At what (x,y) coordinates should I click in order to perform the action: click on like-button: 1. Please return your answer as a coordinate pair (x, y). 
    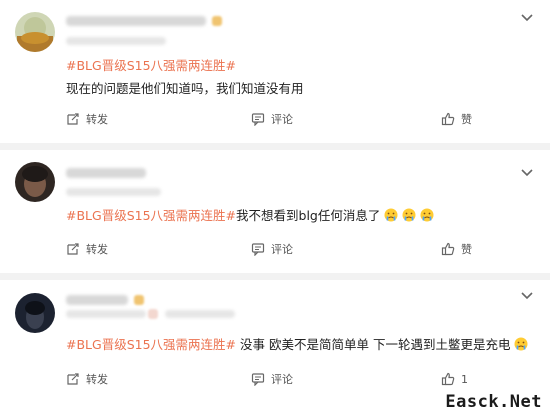
    Looking at the image, I should click on (454, 379).